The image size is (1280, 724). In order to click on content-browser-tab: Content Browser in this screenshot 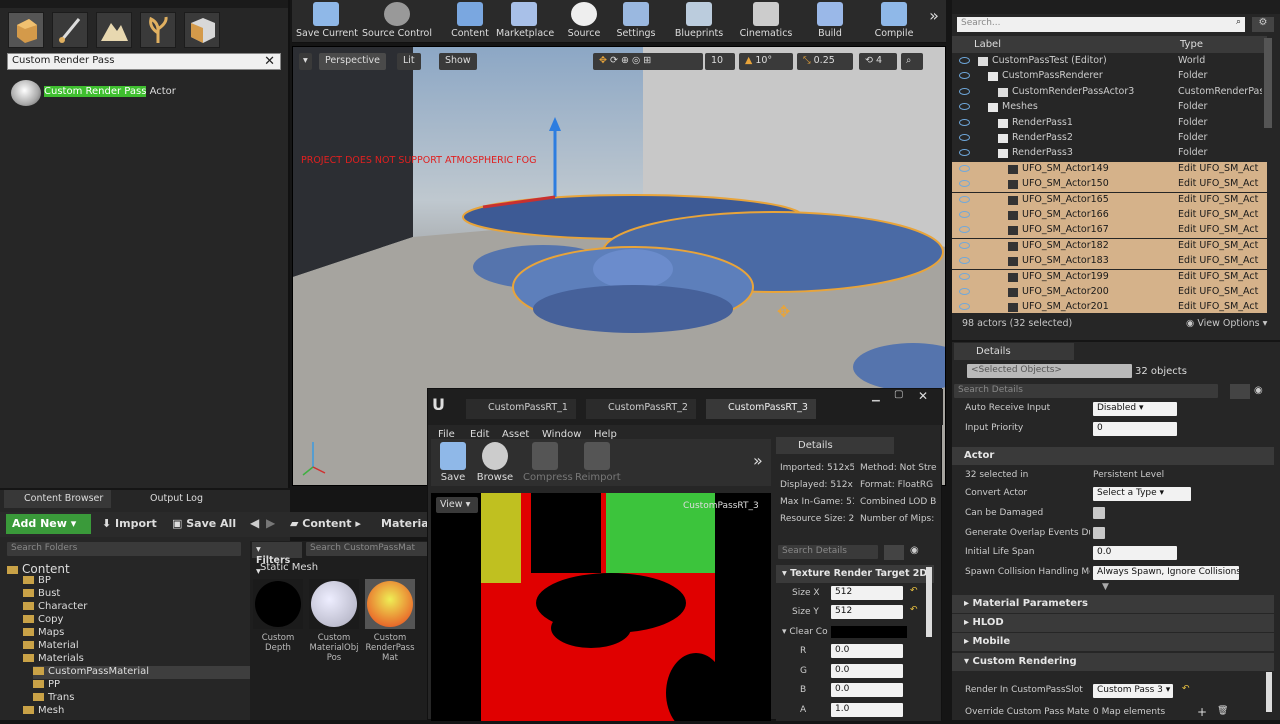, I will do `click(58, 499)`.